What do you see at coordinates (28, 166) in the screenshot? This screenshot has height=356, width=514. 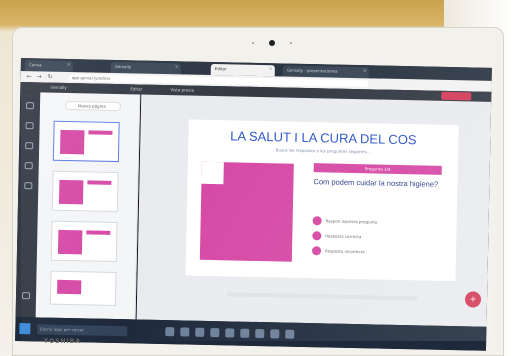 I see `interactive-icon` at bounding box center [28, 166].